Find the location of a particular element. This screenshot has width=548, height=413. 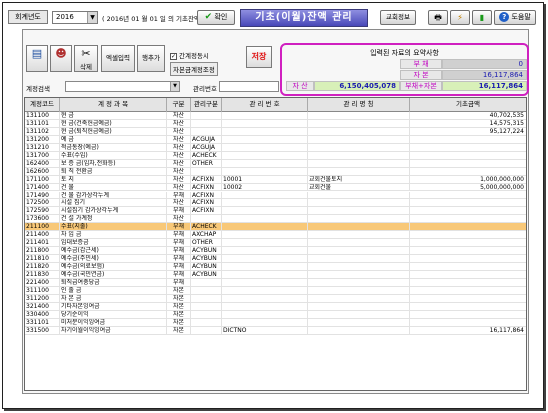

account-code-cell: 331500 is located at coordinates (42, 330).